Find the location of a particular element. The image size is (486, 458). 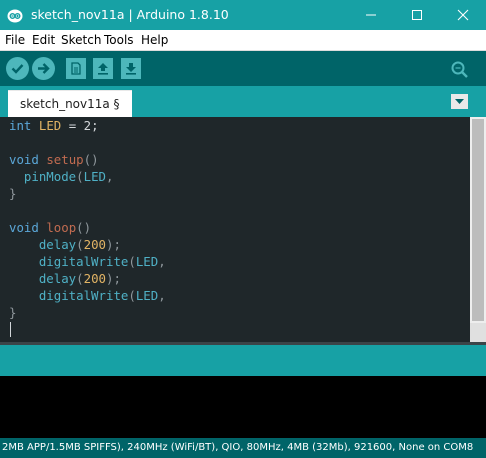

code-line-12: } is located at coordinates (12, 312).